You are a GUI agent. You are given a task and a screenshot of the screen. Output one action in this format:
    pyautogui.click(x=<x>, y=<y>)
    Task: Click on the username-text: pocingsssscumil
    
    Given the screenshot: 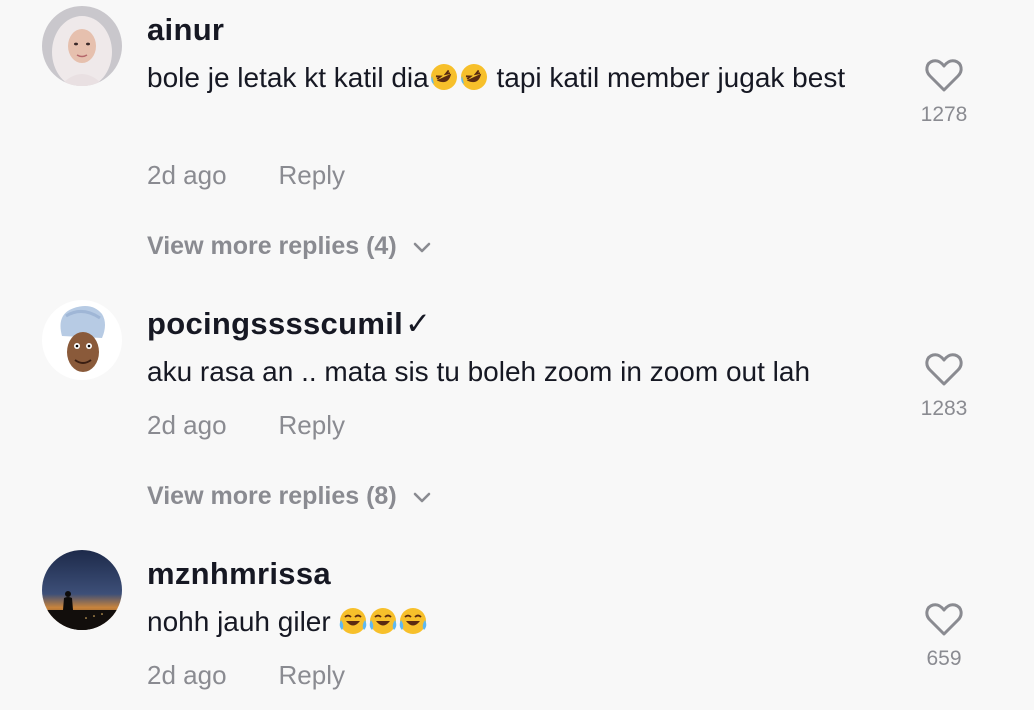 What is the action you would take?
    pyautogui.click(x=275, y=323)
    